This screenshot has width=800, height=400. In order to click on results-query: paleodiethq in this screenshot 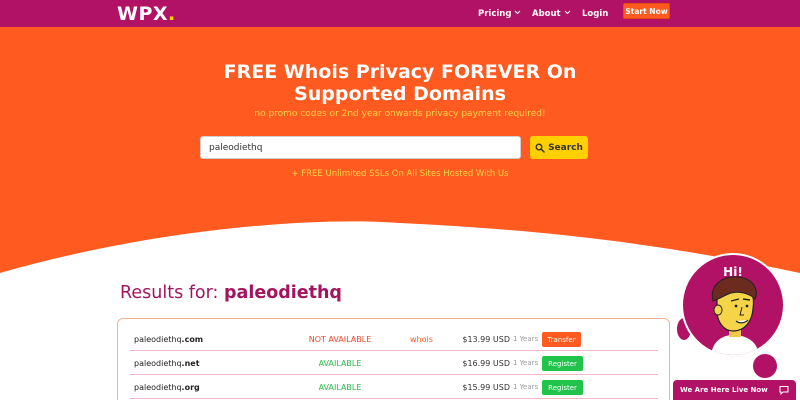, I will do `click(282, 293)`.